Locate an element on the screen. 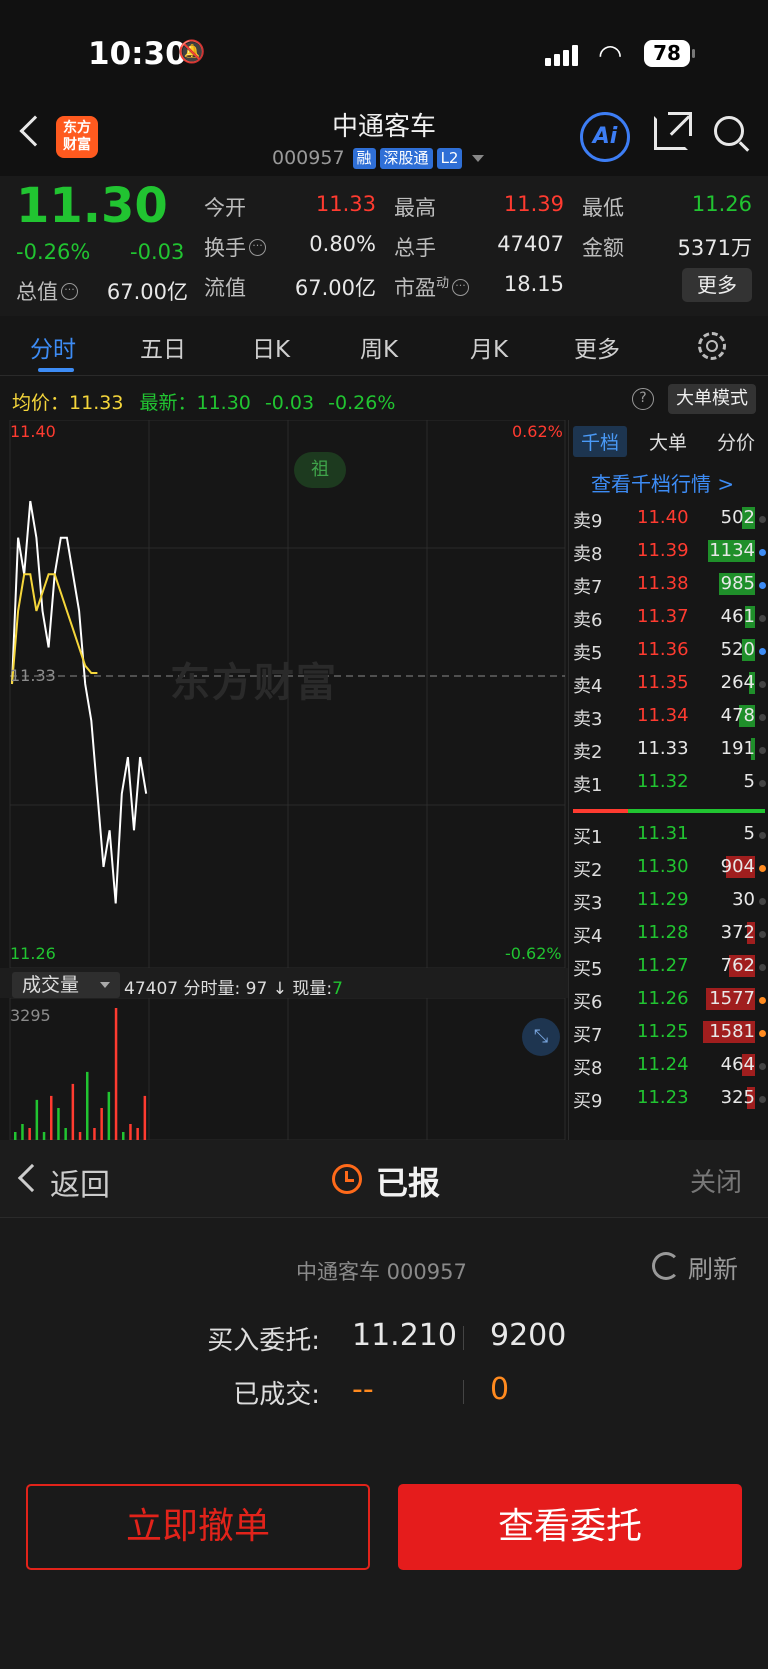  tab-price-dist: 分价 is located at coordinates (736, 441).